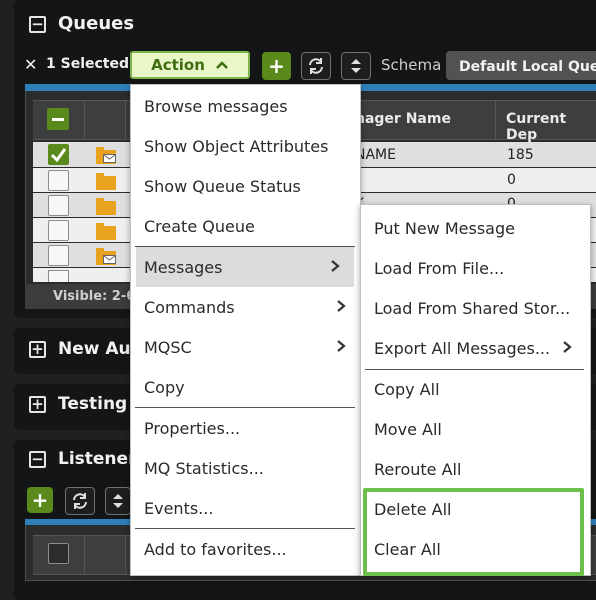  I want to click on menu-item-show-queue-status: Show Queue Status, so click(245, 186).